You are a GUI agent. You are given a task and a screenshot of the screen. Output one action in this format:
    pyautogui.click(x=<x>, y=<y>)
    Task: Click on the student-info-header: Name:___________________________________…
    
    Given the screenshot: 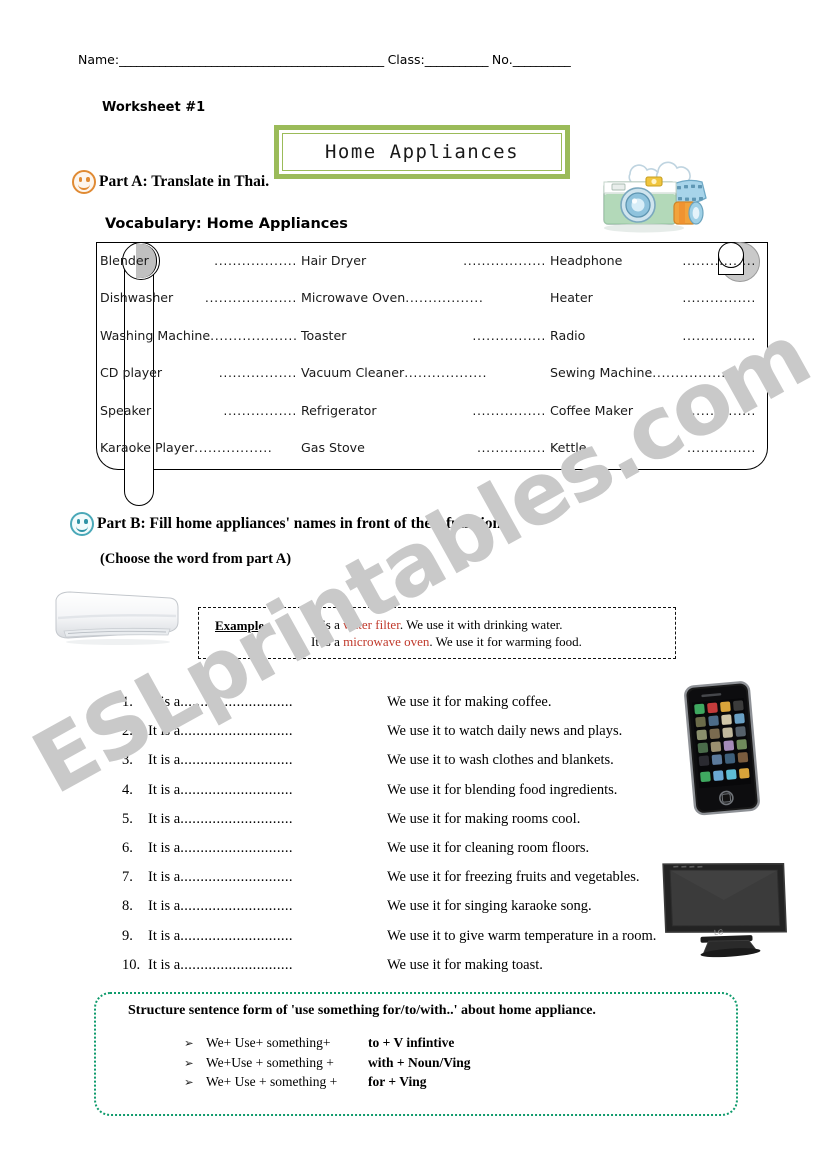 What is the action you would take?
    pyautogui.click(x=418, y=59)
    